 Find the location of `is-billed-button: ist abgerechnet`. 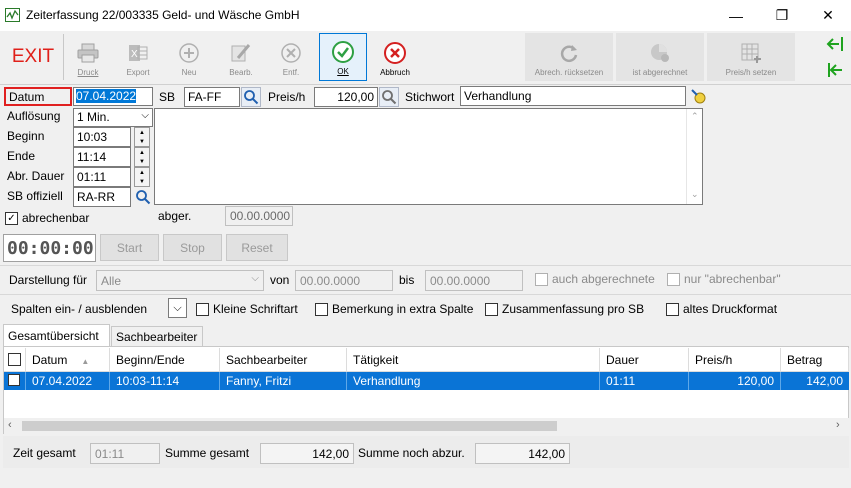

is-billed-button: ist abgerechnet is located at coordinates (660, 57).